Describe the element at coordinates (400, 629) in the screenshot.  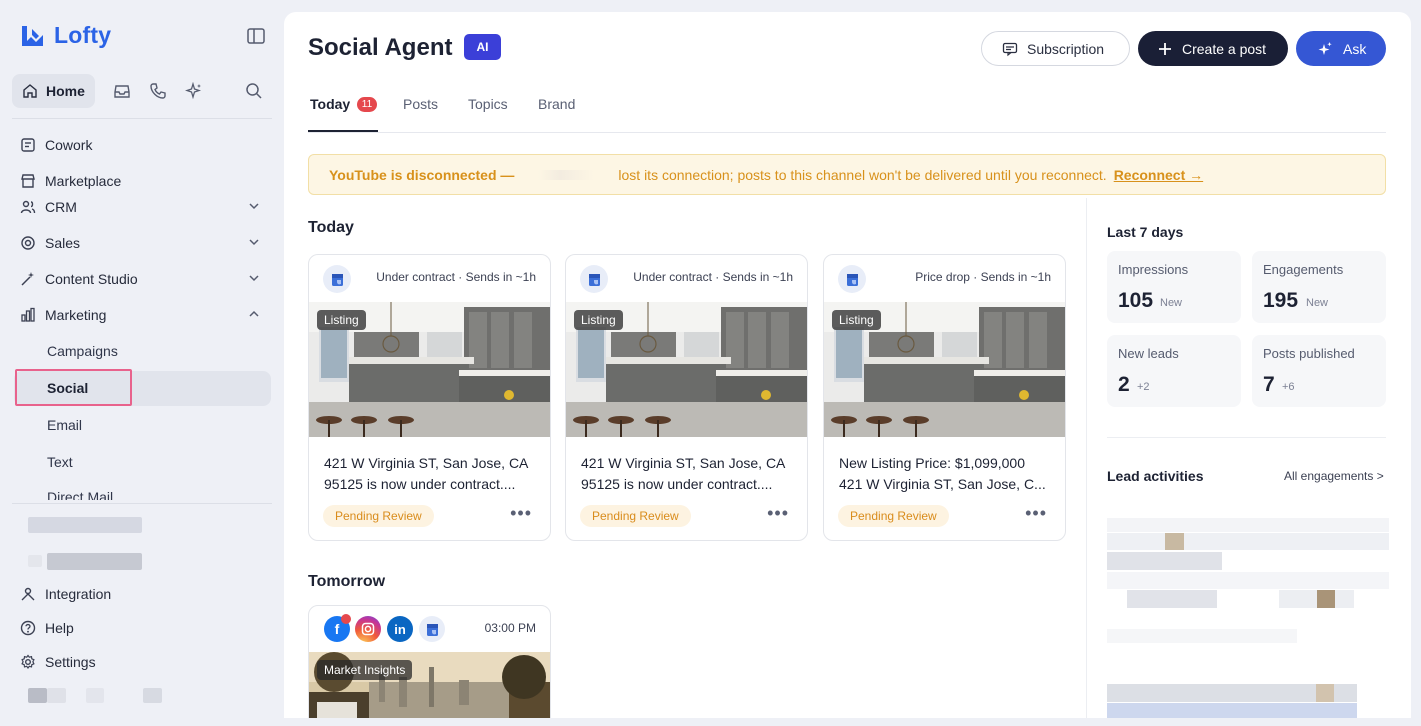
I see `linkedin-icon: in` at that location.